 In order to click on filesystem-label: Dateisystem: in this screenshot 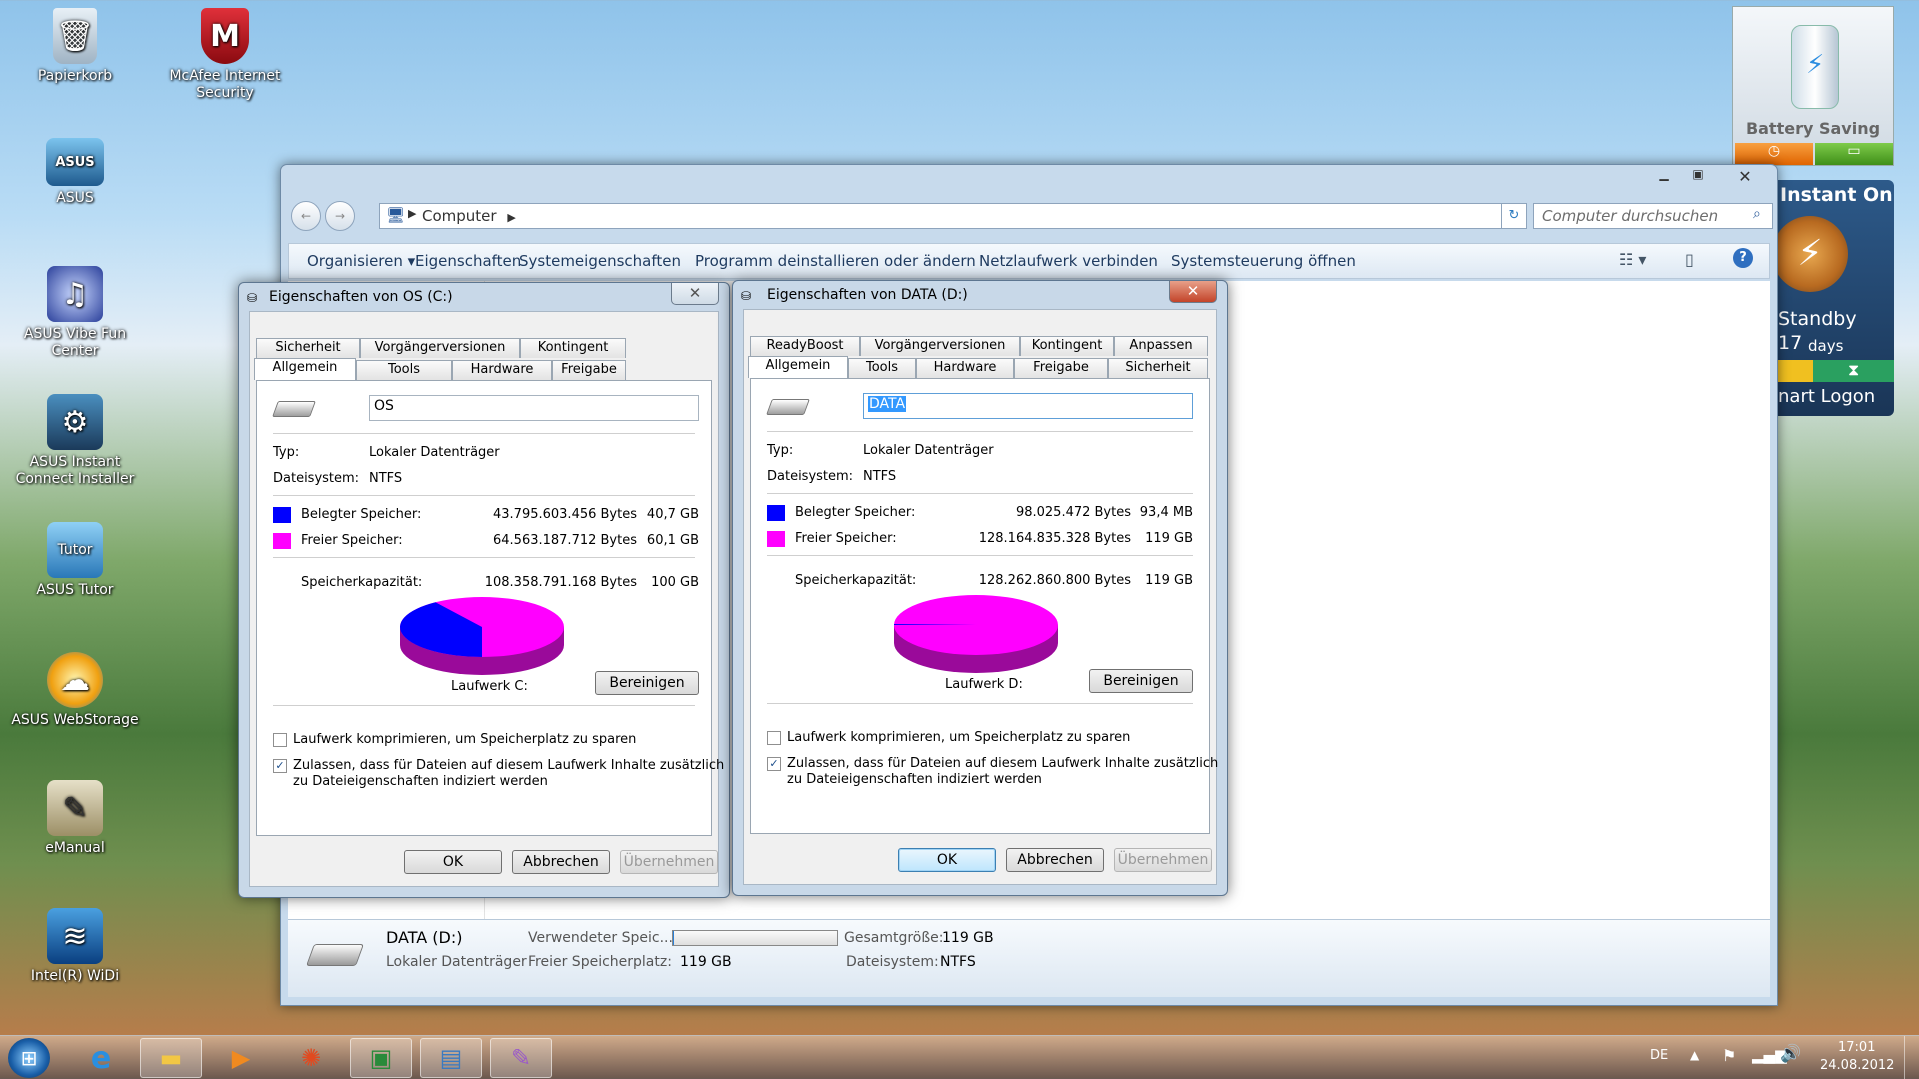, I will do `click(316, 478)`.